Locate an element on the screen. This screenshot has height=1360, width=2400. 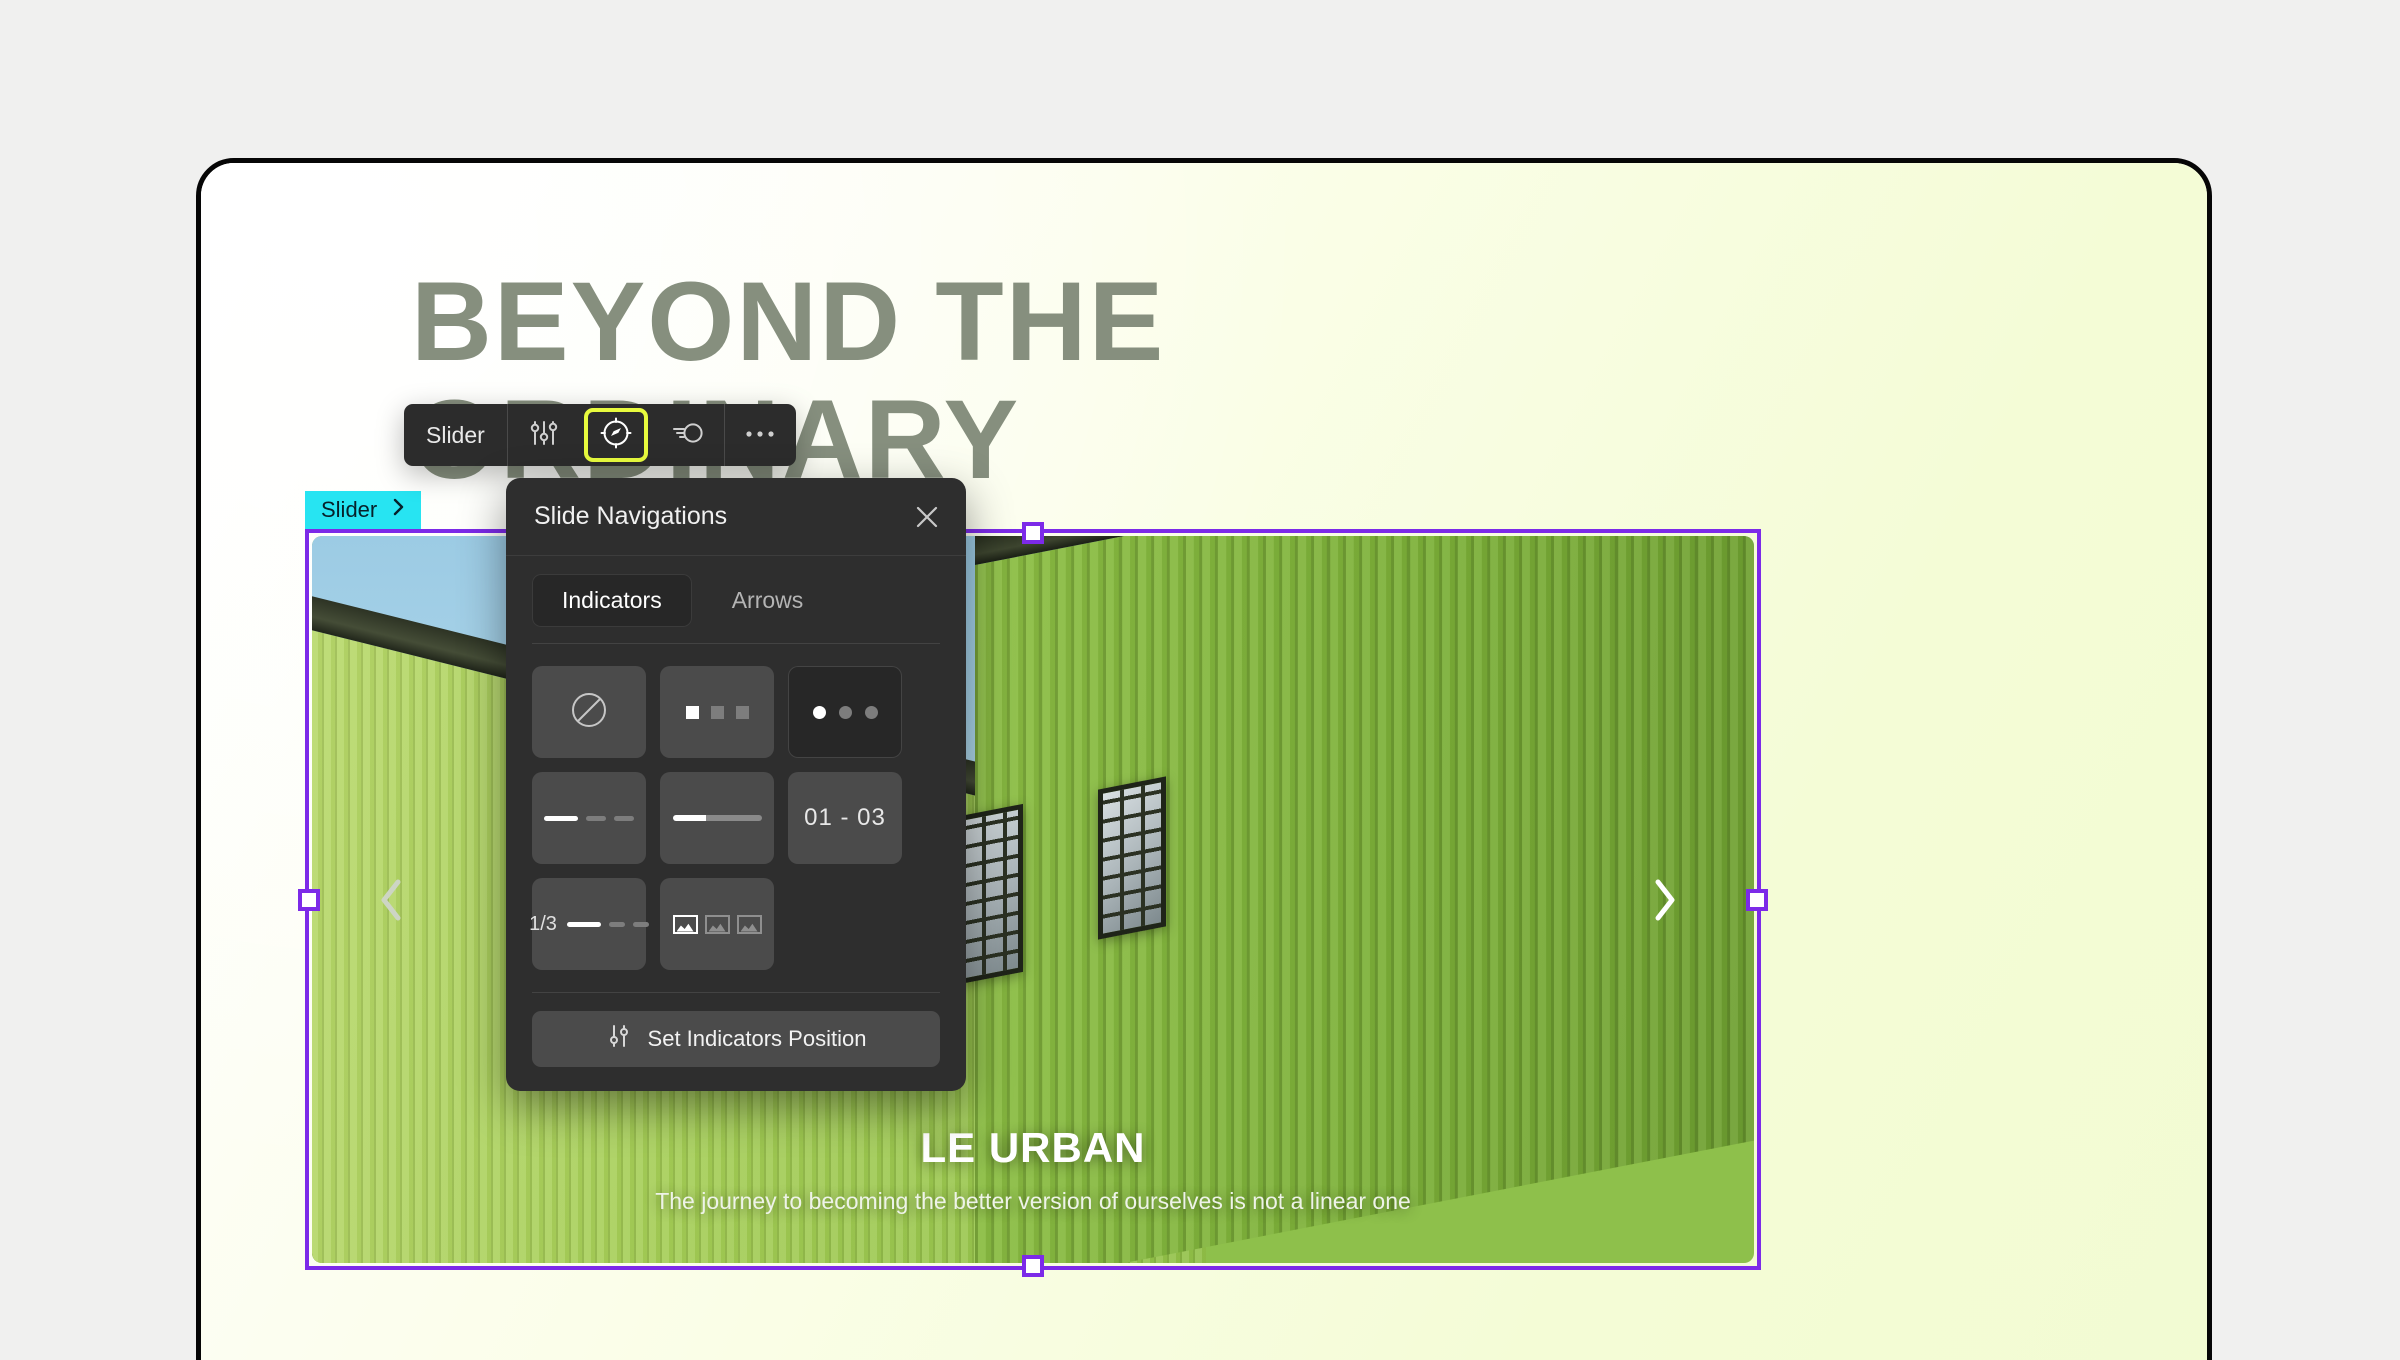
toolbar-slide-navigations-button is located at coordinates (616, 435).